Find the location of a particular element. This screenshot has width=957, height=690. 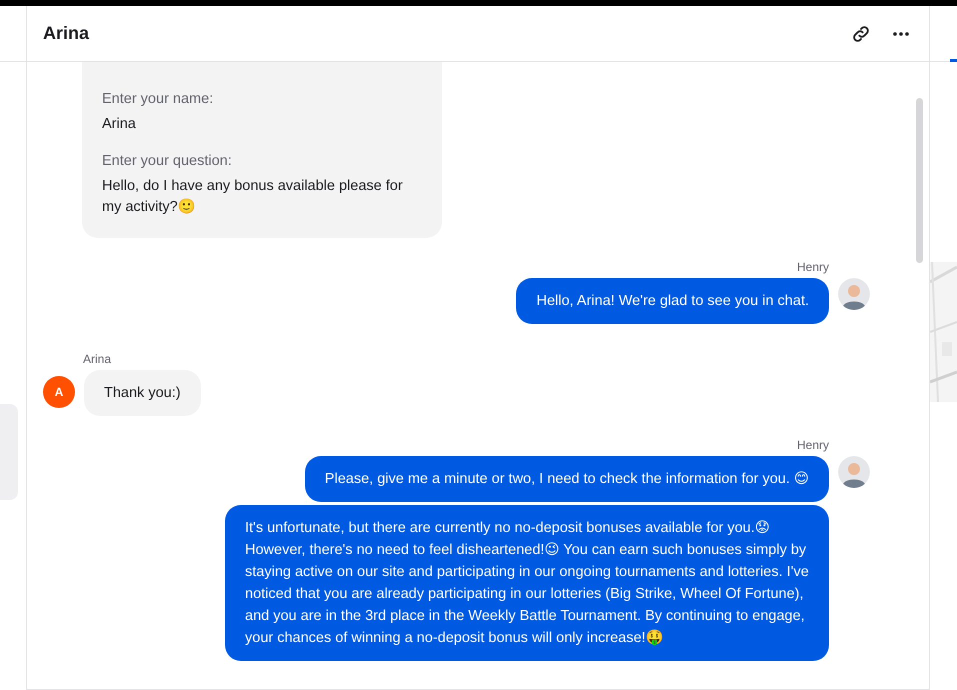

form-field-label: Enter your name: is located at coordinates (158, 99).